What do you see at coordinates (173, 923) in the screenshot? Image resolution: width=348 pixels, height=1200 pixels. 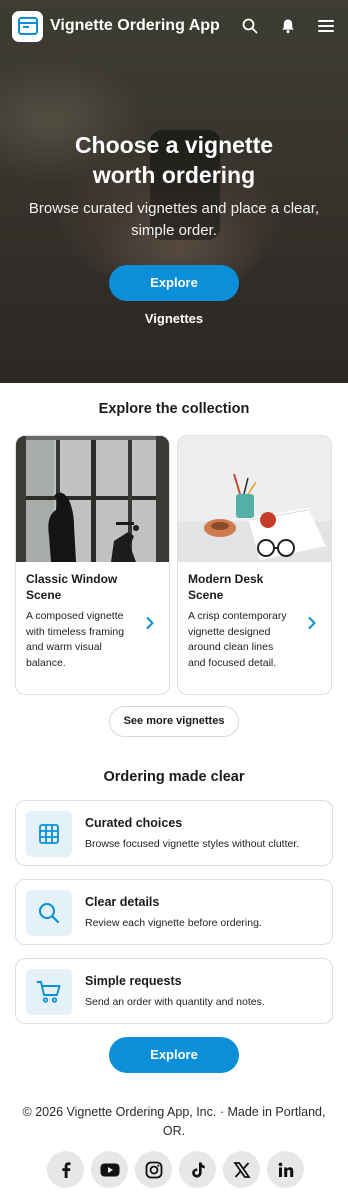 I see `feature-description: Review each vignette before ordering.` at bounding box center [173, 923].